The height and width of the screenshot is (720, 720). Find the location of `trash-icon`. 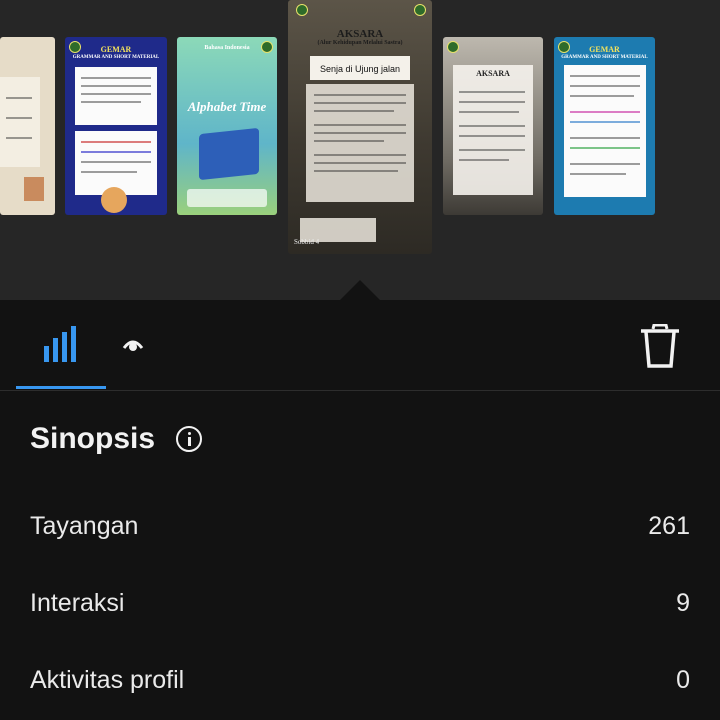

trash-icon is located at coordinates (660, 346).